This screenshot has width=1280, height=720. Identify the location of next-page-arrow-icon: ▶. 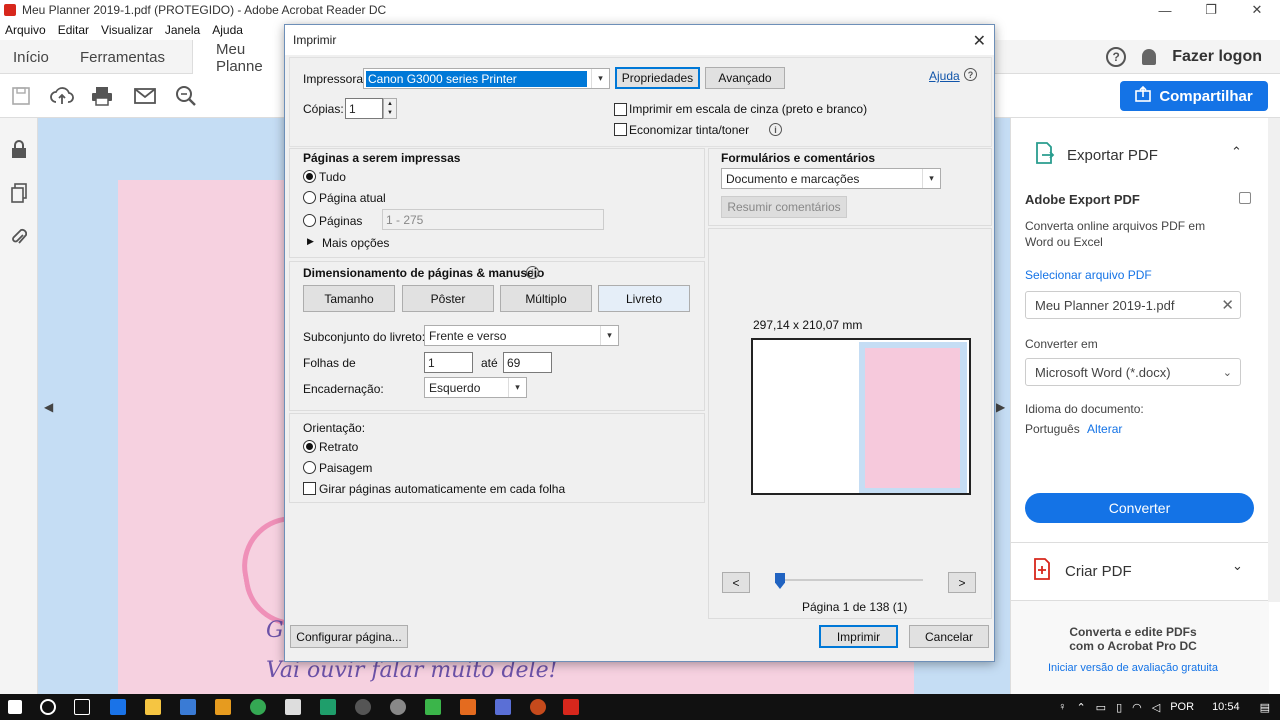
(1000, 407).